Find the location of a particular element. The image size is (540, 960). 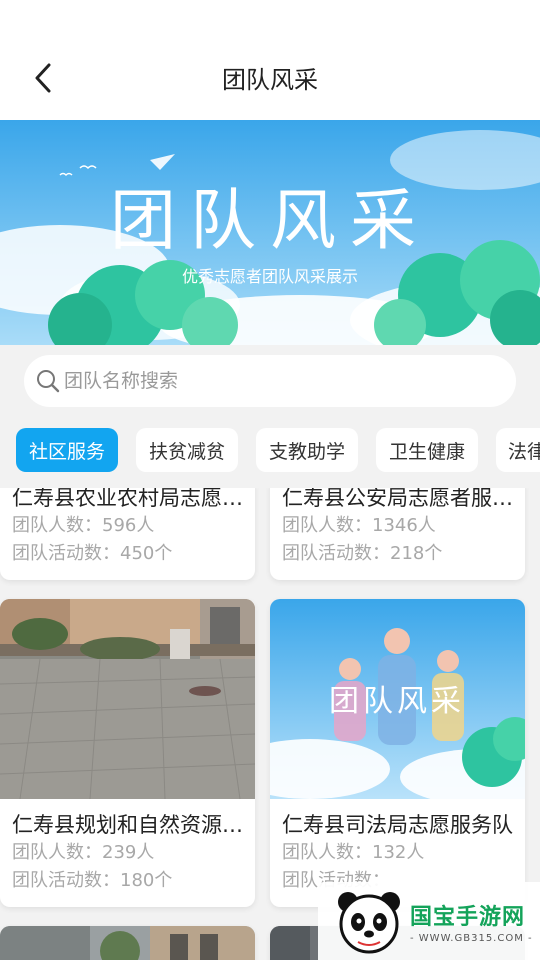

panda-logo-icon is located at coordinates (369, 923).